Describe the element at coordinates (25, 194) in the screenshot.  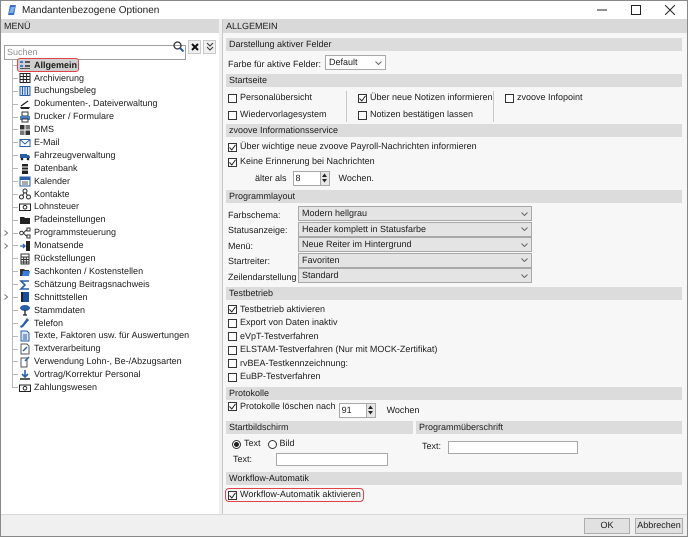
I see `network-icon` at that location.